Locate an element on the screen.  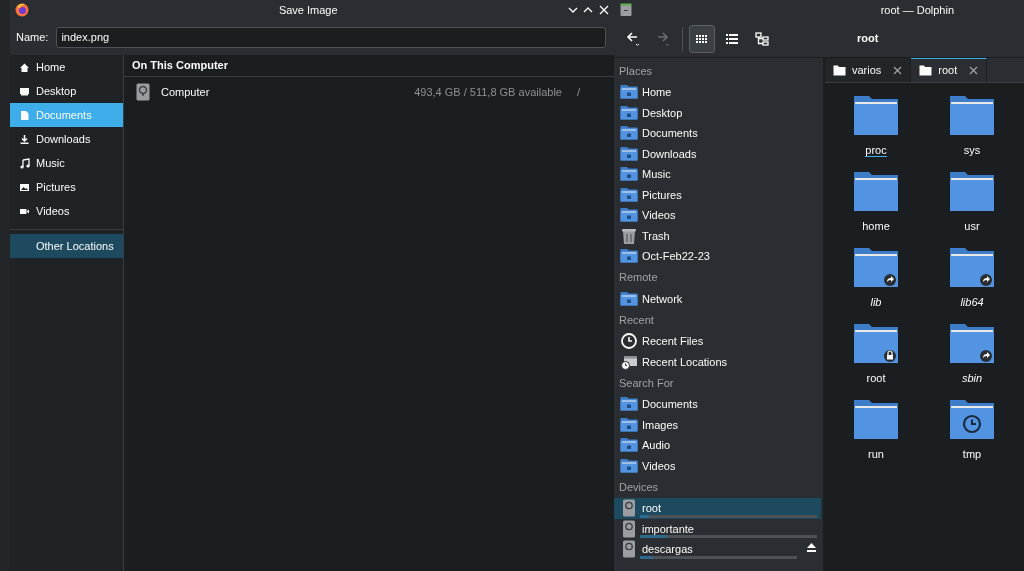
tab-label: root is located at coordinates (948, 71).